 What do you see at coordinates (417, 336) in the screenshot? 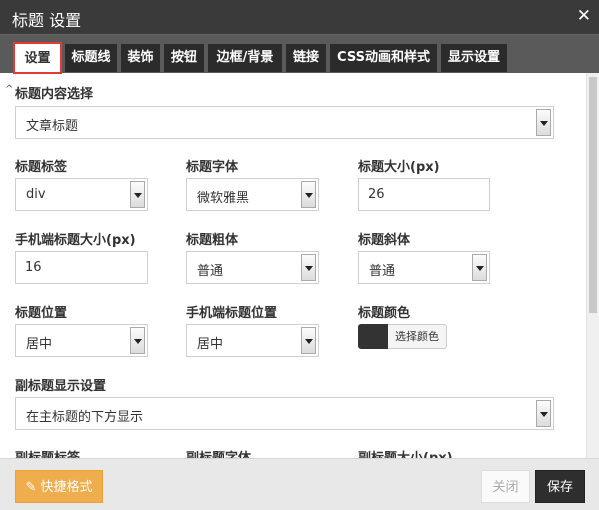
I see `choose-color-button: 选择颜色` at bounding box center [417, 336].